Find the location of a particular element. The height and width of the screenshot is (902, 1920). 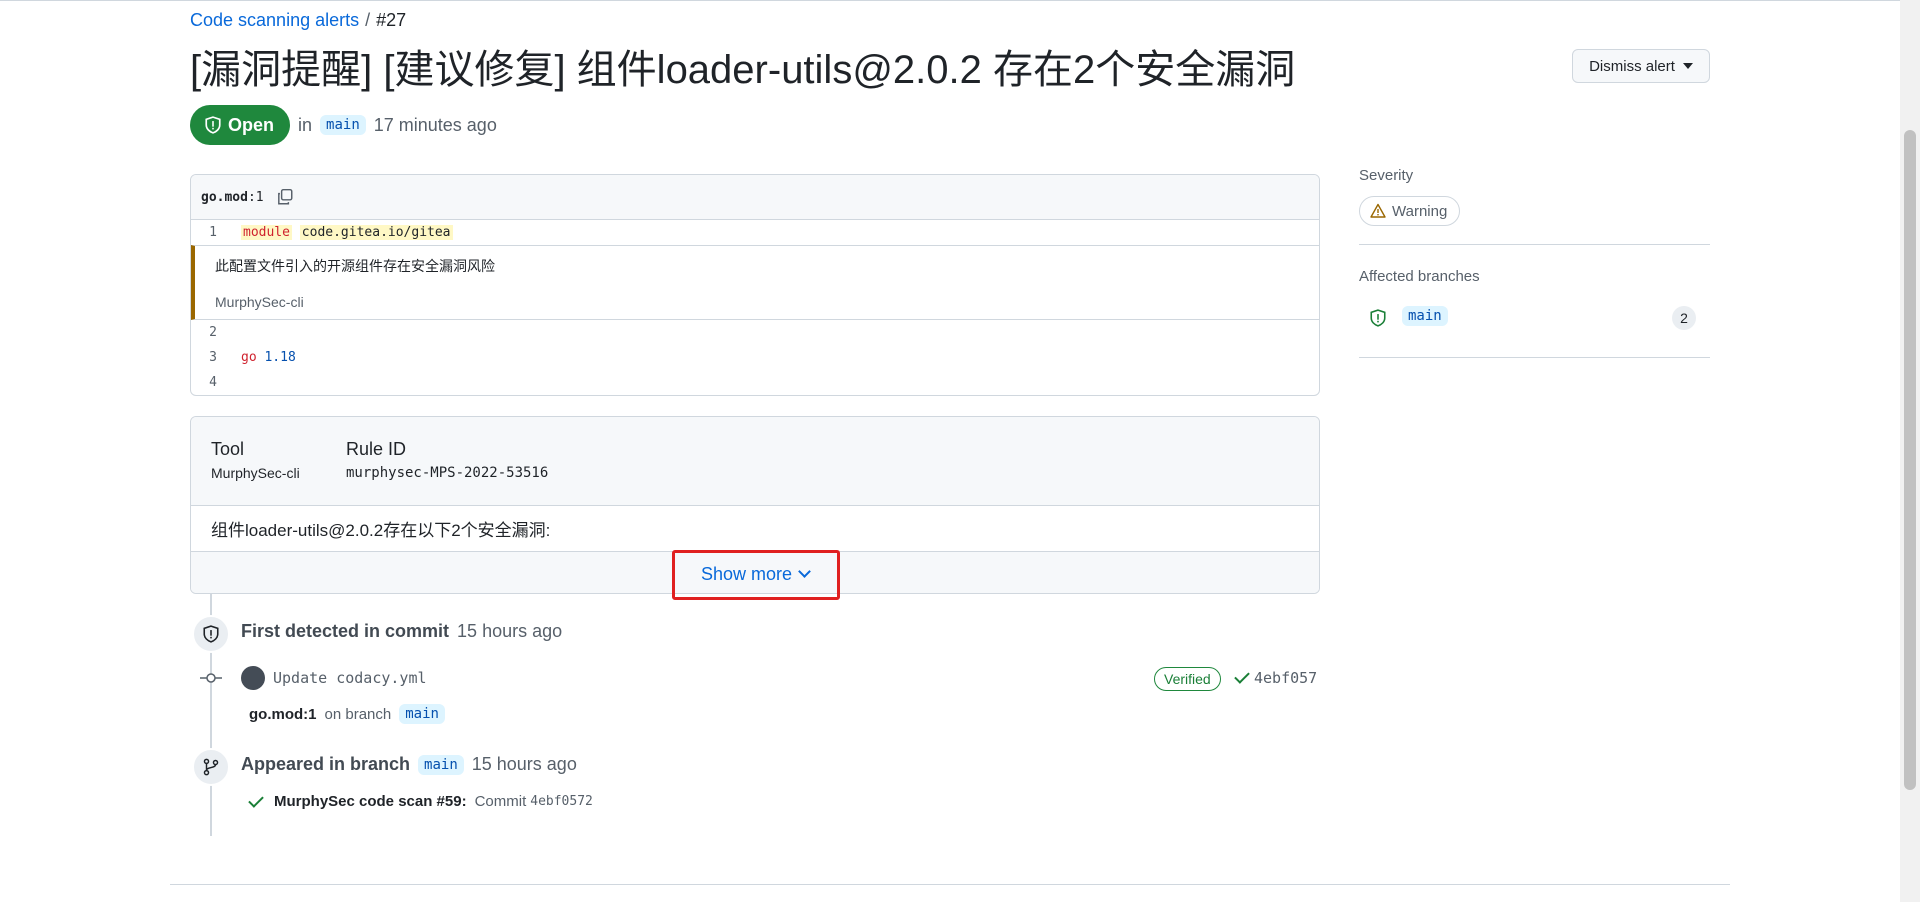

breadcrumb-current: #27 is located at coordinates (391, 20).